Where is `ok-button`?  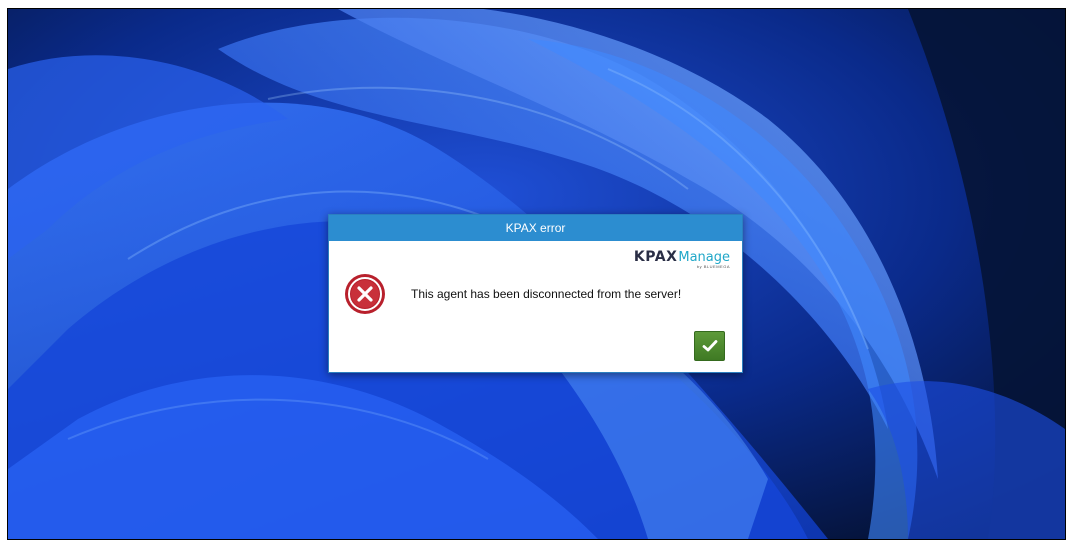
ok-button is located at coordinates (709, 346).